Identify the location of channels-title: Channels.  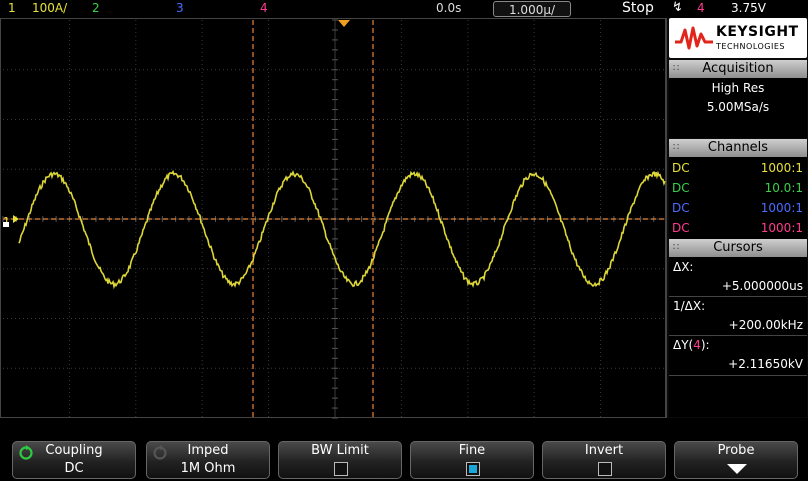
(738, 147).